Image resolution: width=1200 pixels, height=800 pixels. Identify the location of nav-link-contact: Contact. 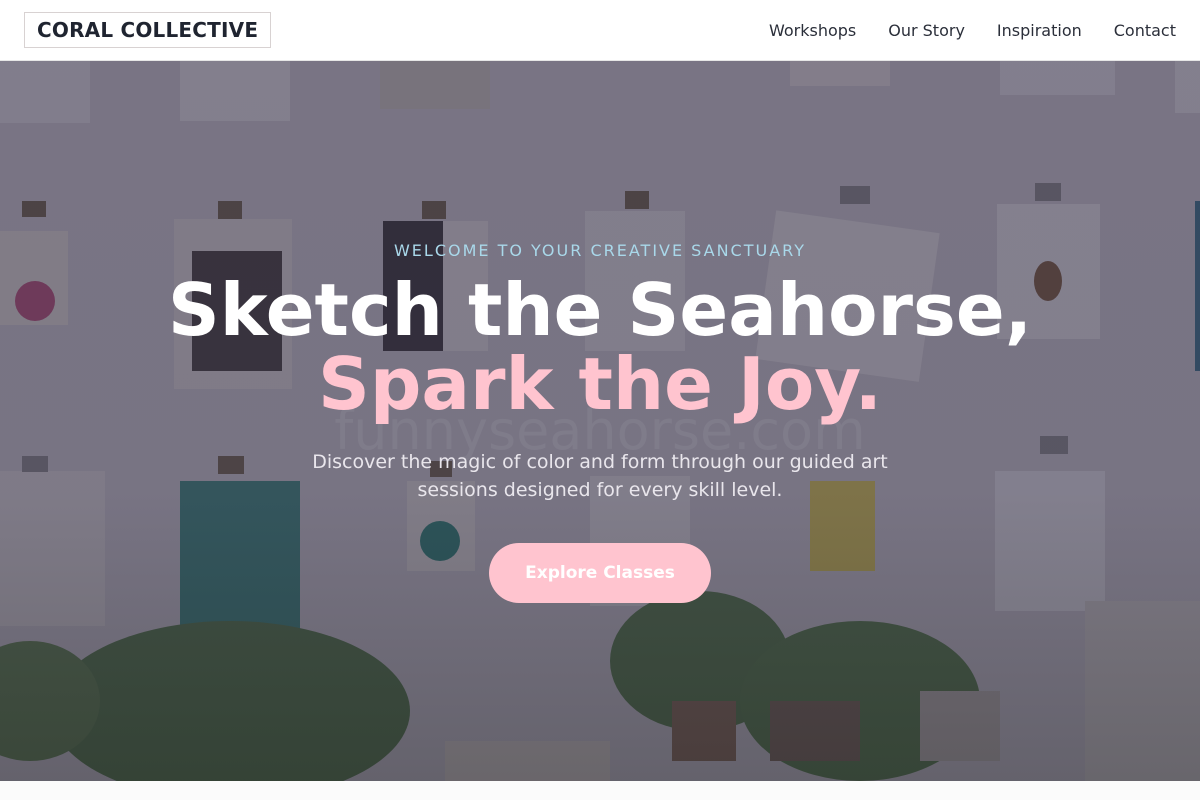
(1145, 30).